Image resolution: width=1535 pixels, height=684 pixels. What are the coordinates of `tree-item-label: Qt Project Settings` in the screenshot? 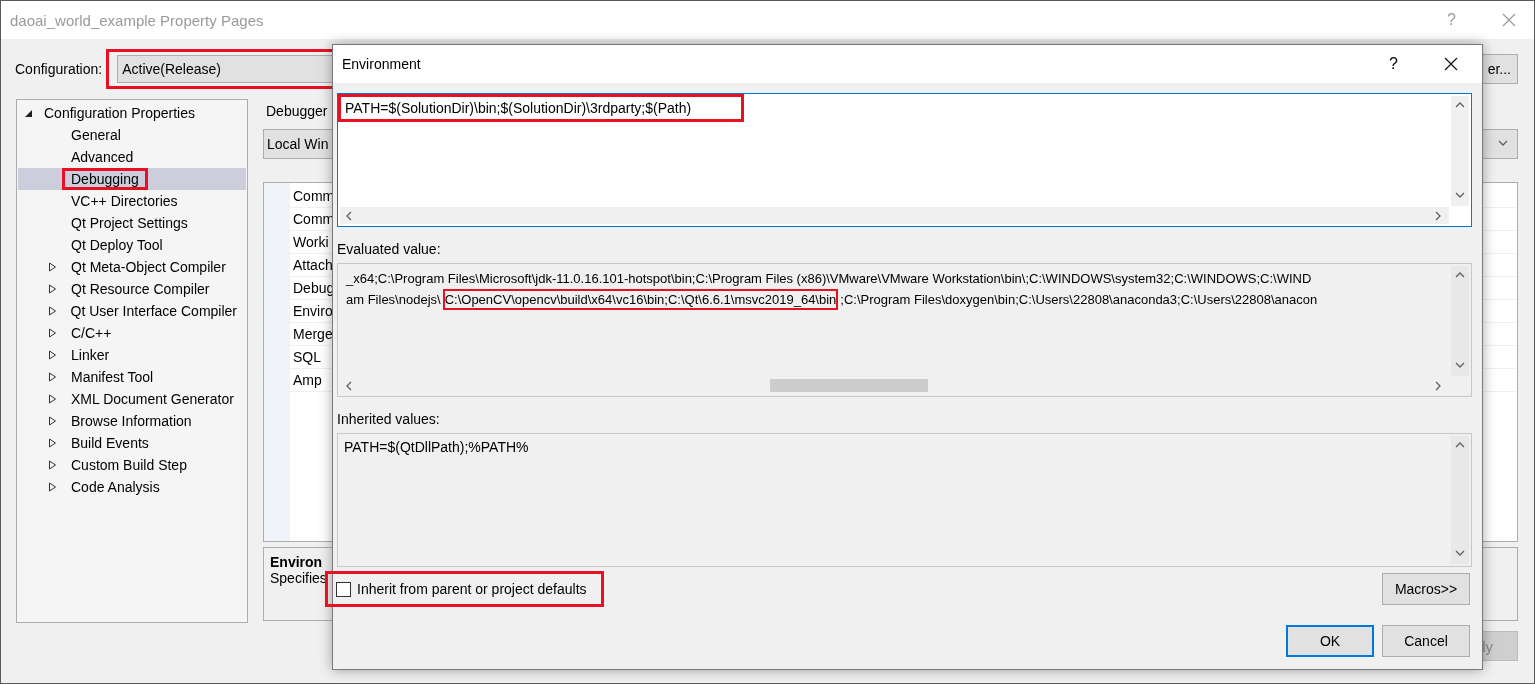 It's located at (129, 223).